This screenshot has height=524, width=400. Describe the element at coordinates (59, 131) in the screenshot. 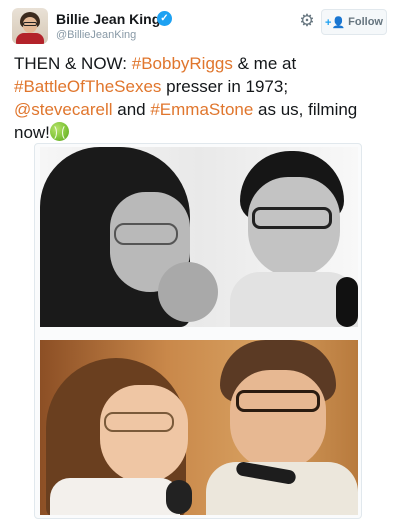

I see `tennis-ball-icon` at that location.